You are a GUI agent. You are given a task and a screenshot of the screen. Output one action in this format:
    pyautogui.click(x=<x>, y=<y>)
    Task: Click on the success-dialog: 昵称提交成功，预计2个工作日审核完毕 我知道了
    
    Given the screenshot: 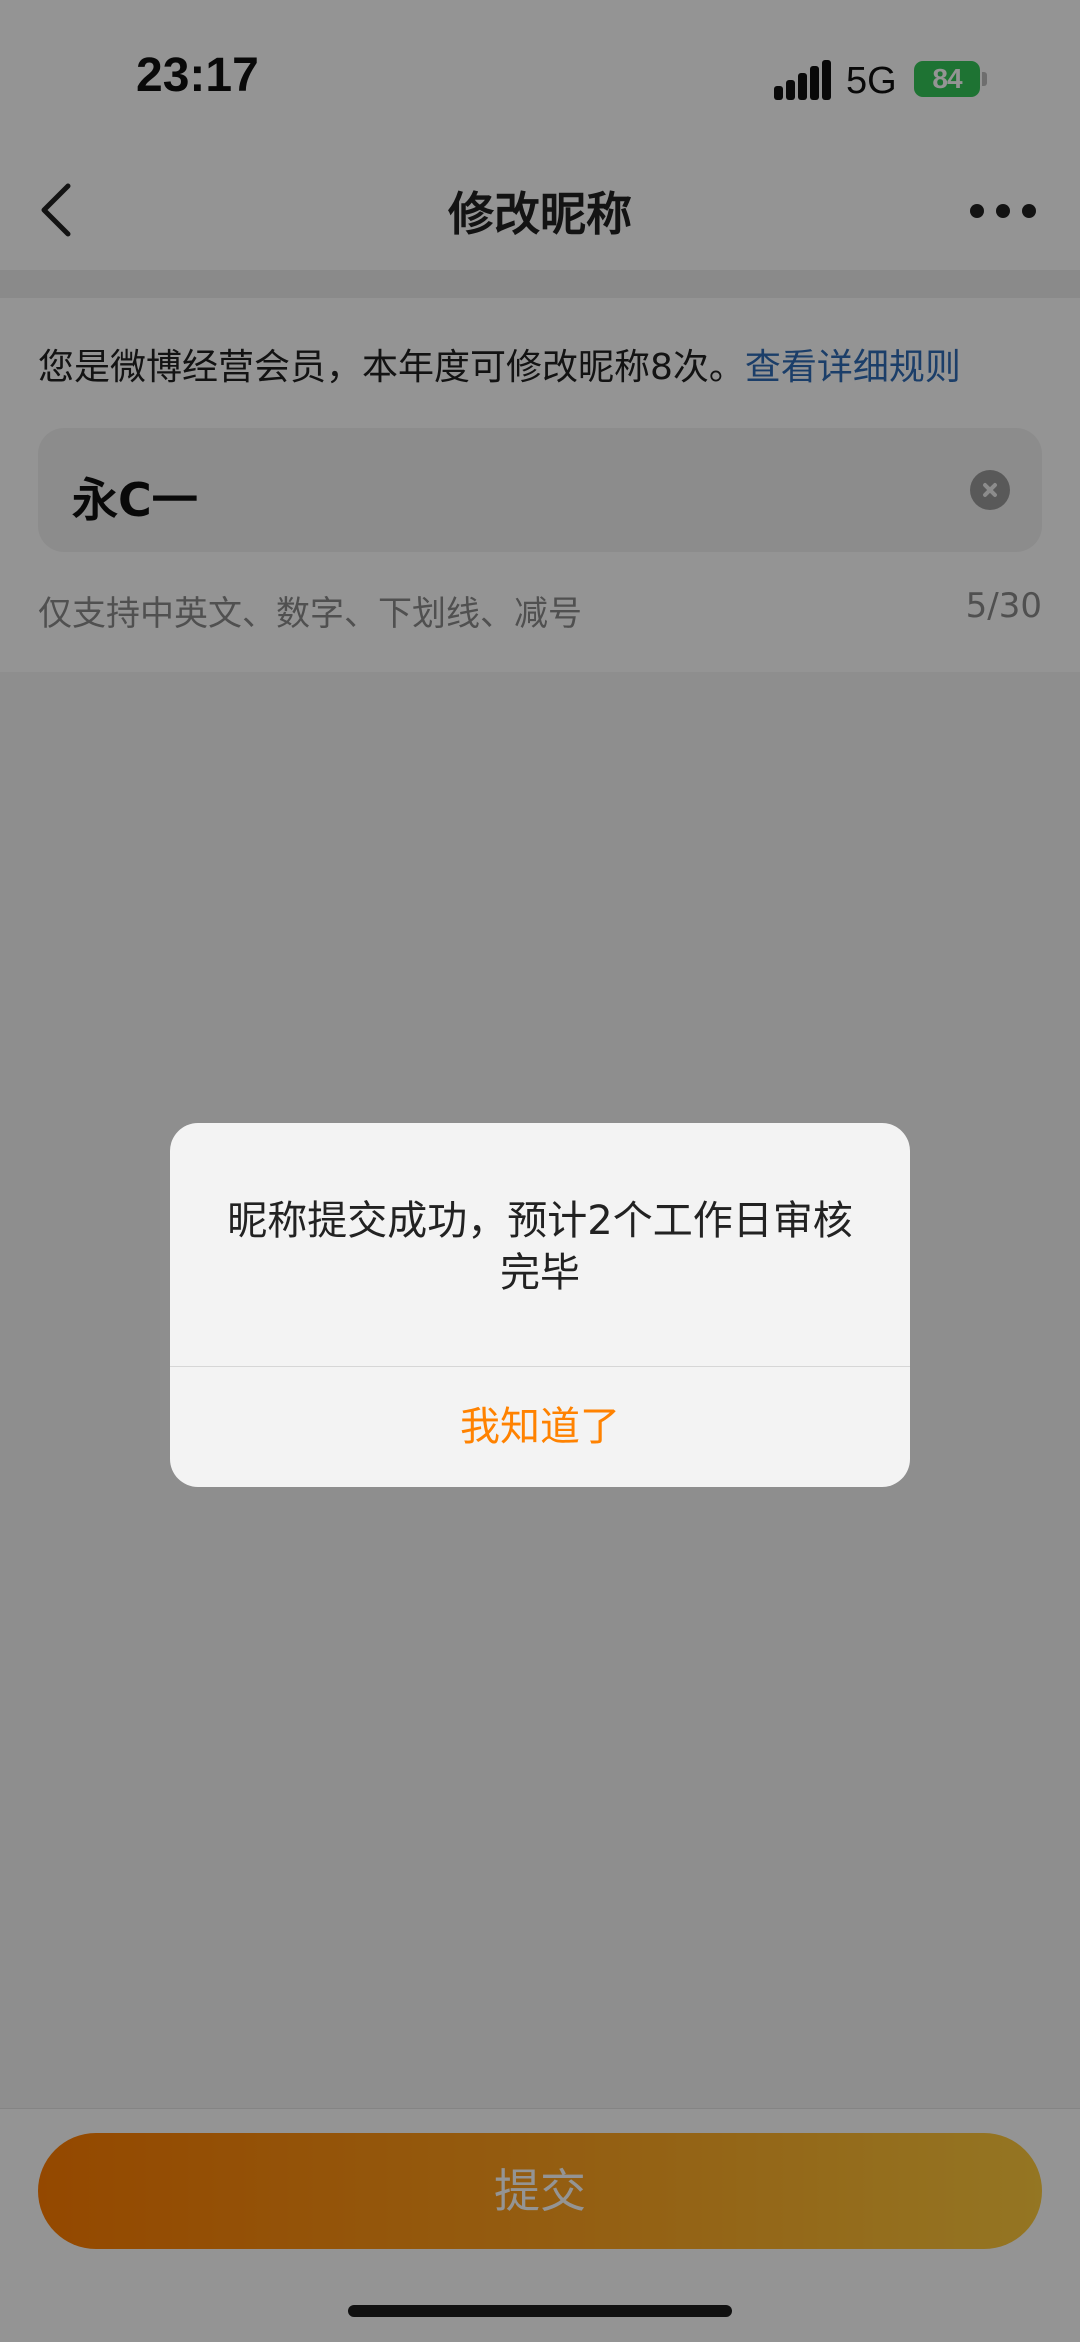 What is the action you would take?
    pyautogui.click(x=540, y=1305)
    